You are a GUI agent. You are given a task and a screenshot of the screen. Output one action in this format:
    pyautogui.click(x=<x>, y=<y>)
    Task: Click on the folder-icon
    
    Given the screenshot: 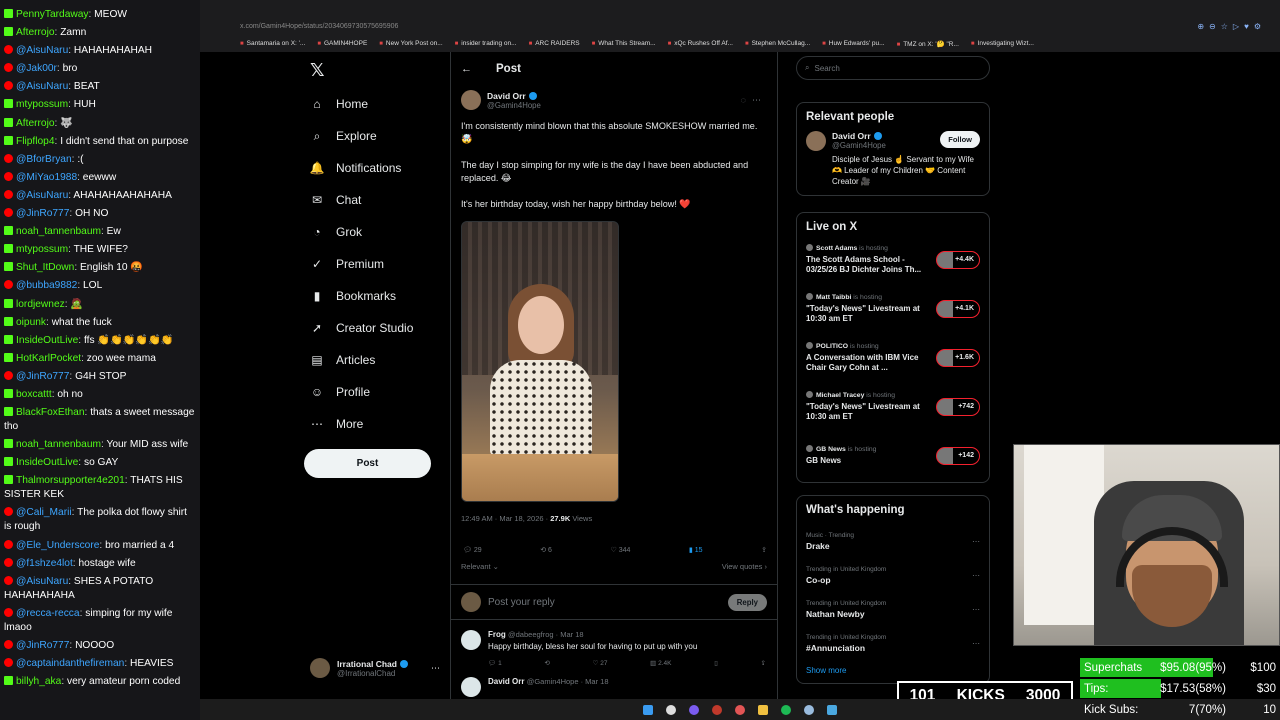 What is the action you would take?
    pyautogui.click(x=763, y=709)
    